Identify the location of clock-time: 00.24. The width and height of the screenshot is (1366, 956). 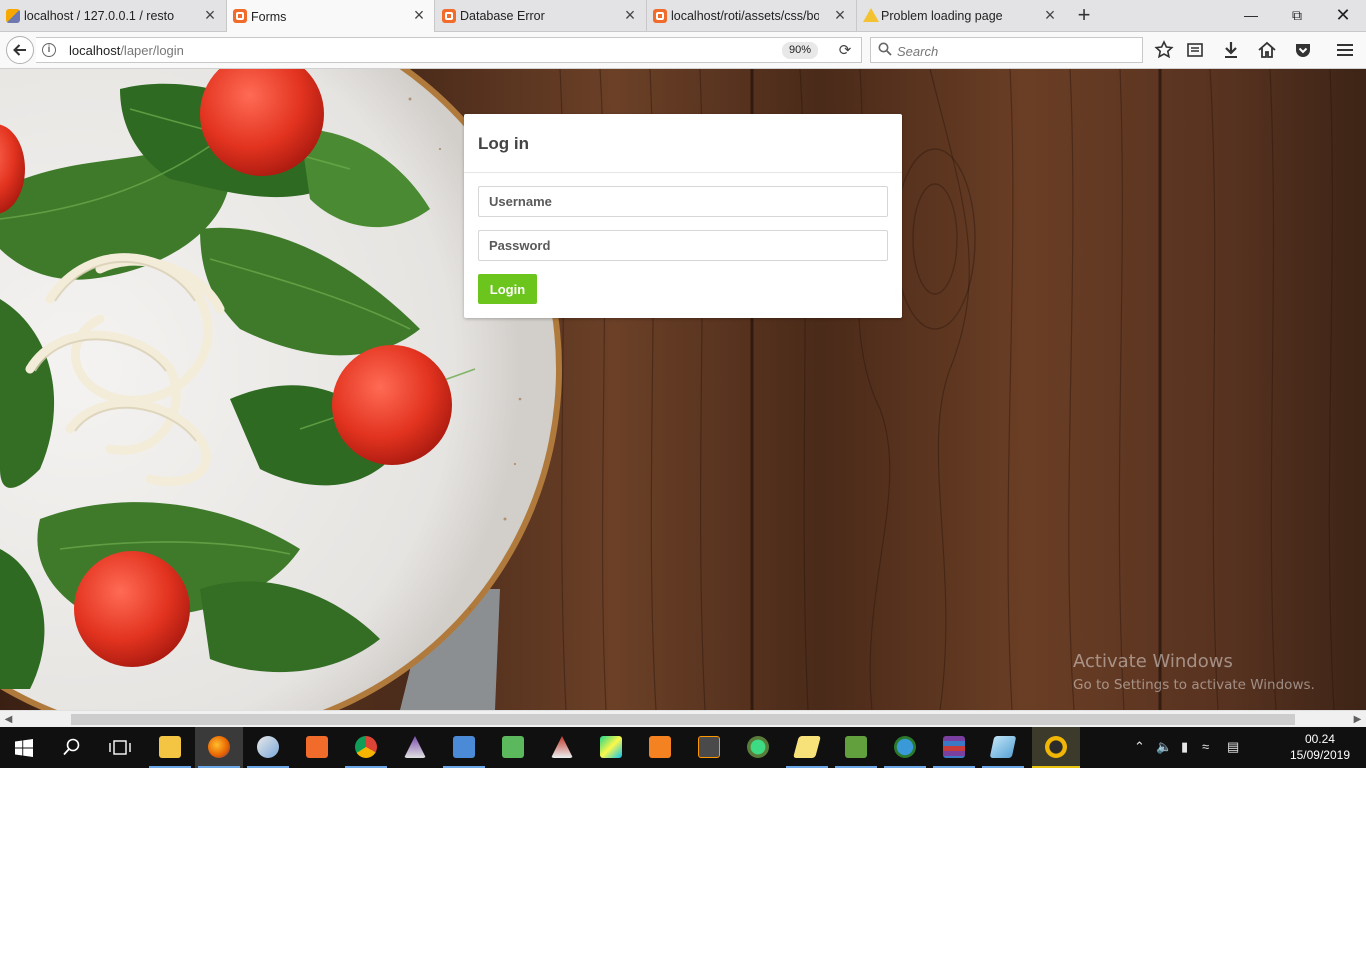
(1319, 739).